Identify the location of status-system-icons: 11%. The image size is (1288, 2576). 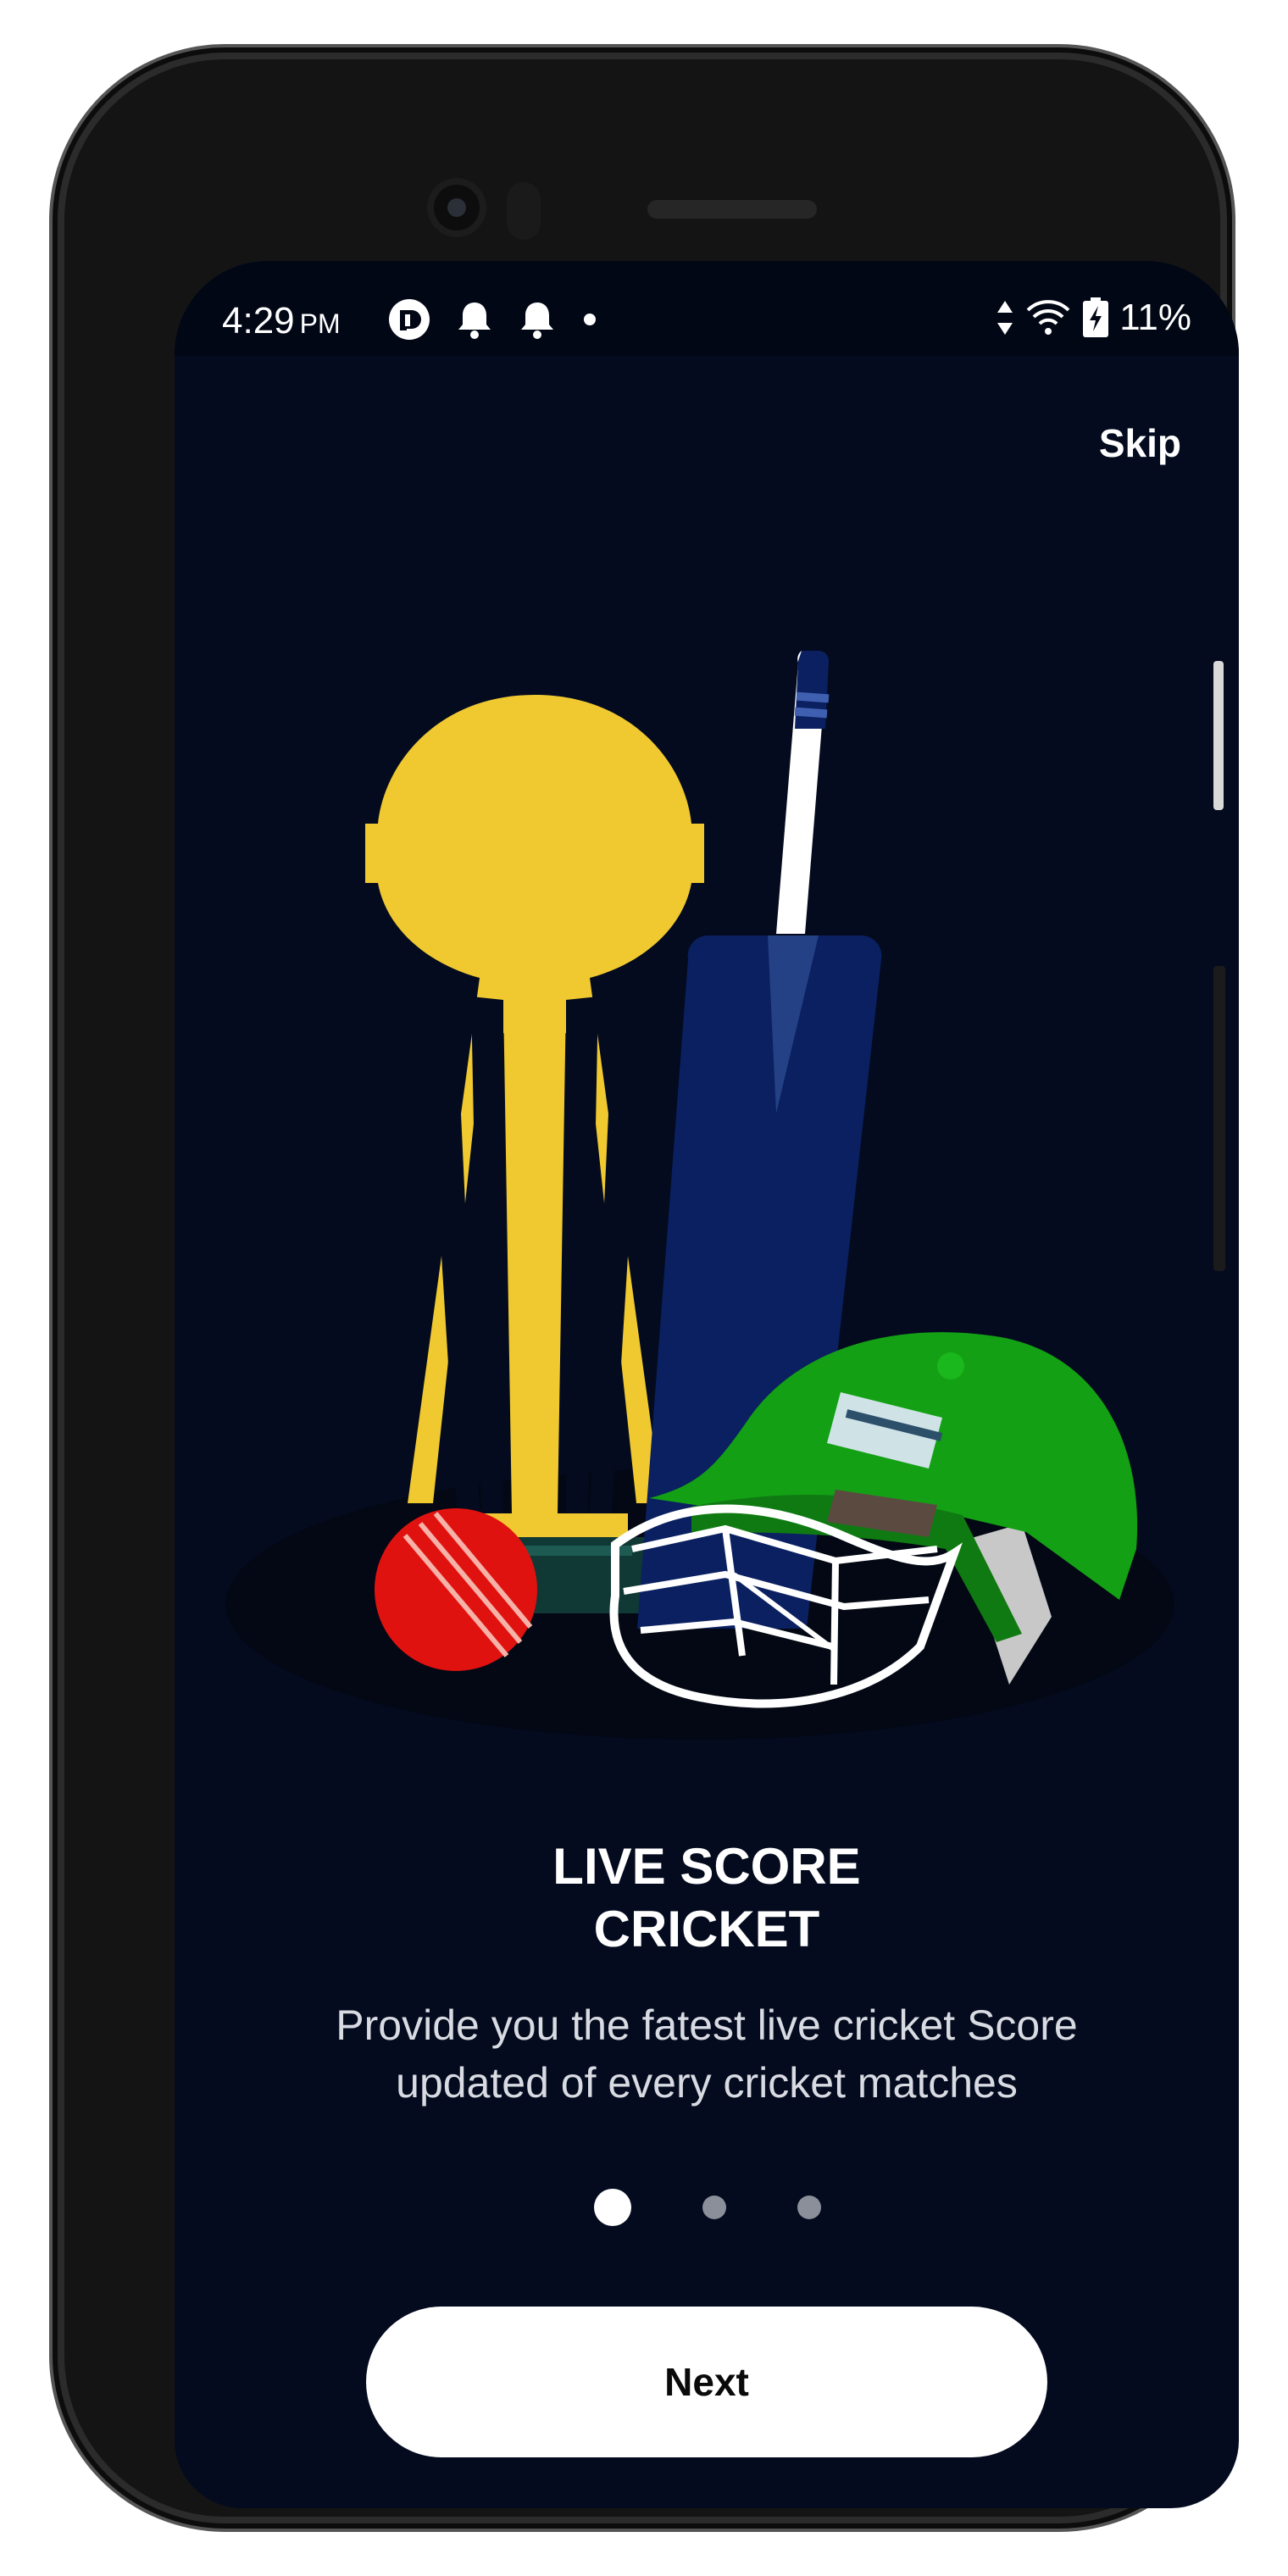
(1093, 318).